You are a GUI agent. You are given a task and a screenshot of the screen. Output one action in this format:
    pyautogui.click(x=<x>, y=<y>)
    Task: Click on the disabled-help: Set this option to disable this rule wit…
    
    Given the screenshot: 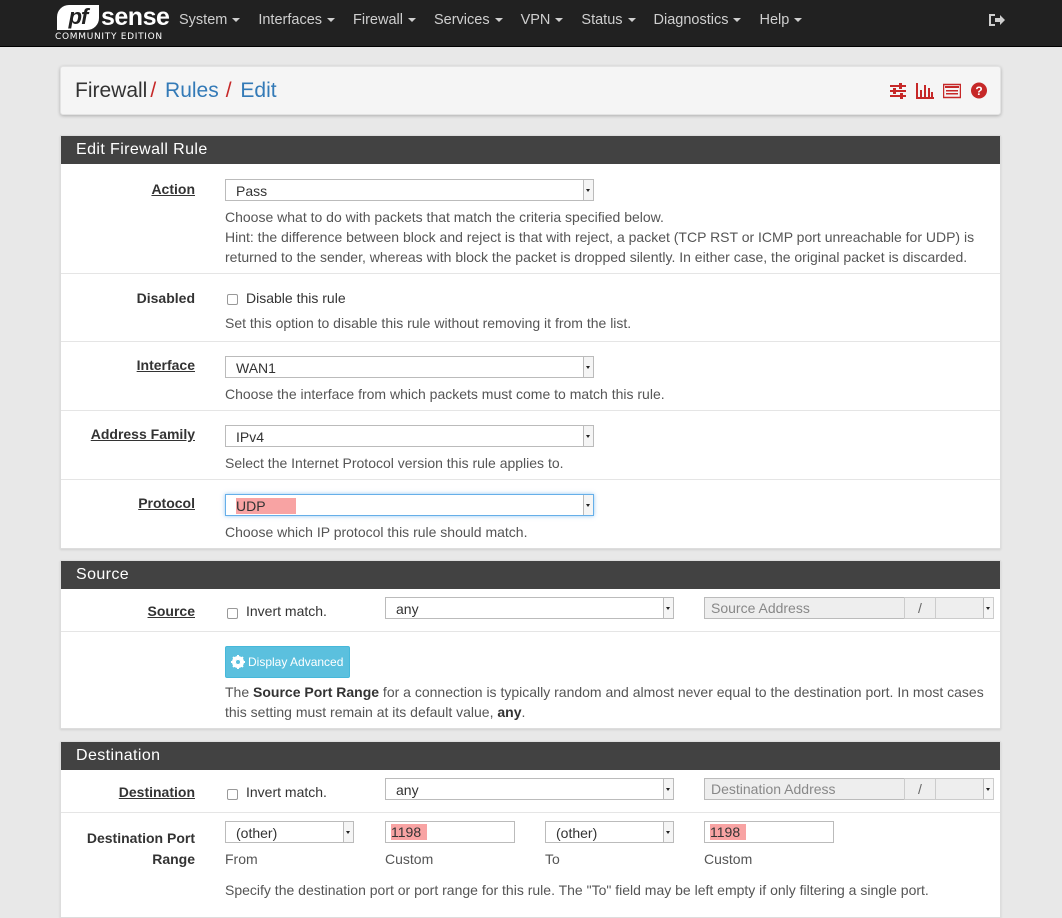 What is the action you would take?
    pyautogui.click(x=428, y=323)
    